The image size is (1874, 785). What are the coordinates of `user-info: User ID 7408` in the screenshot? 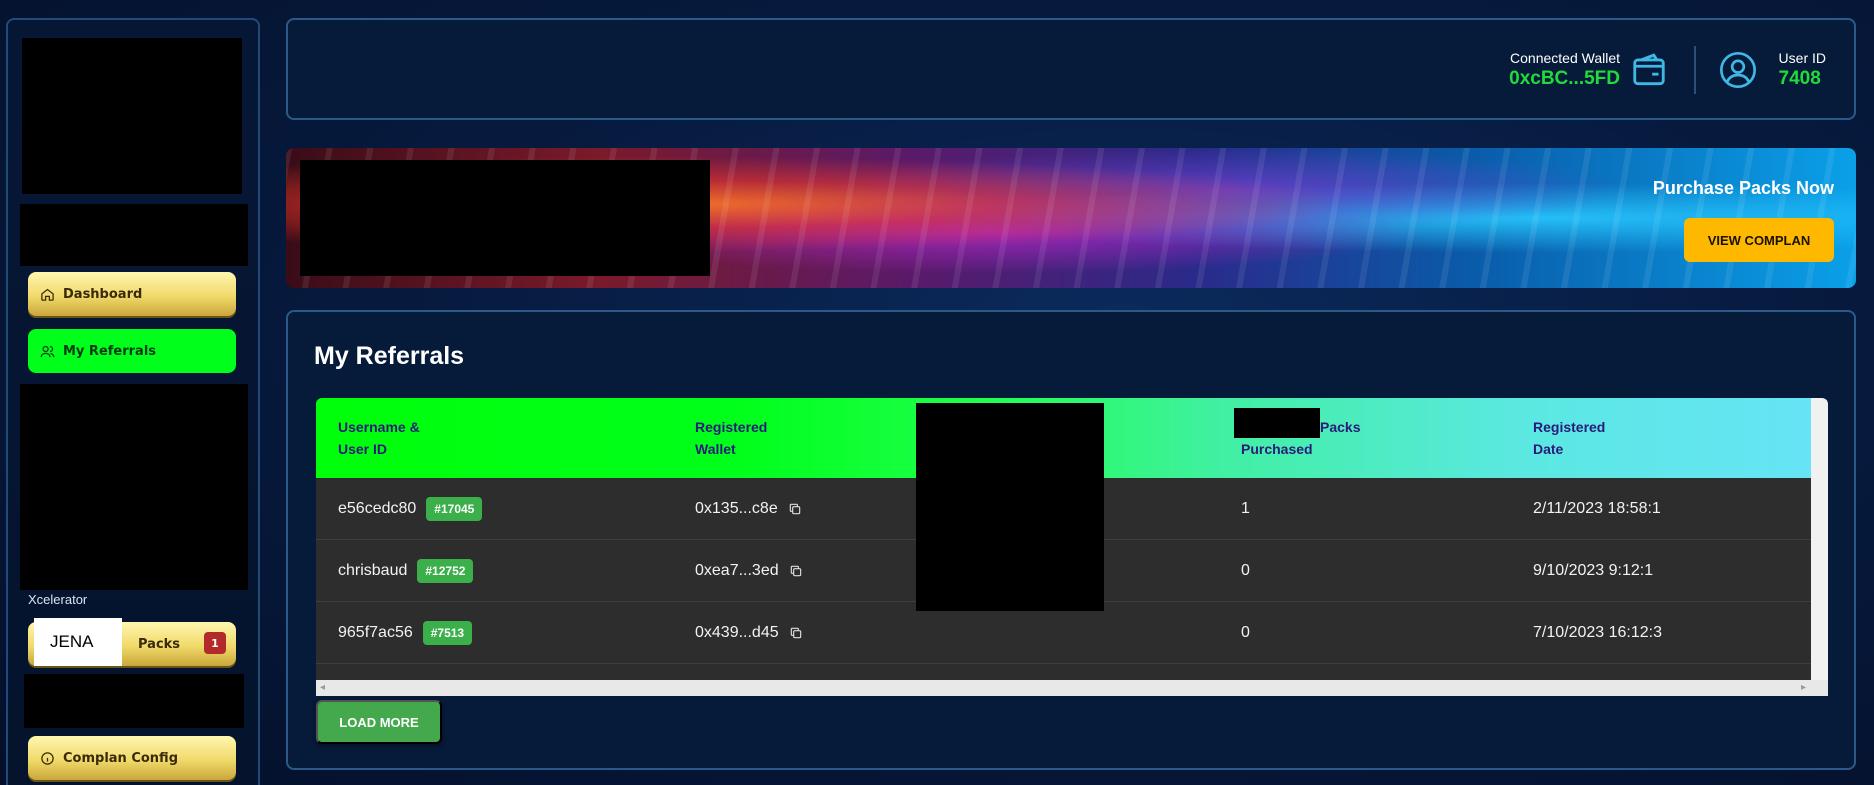 It's located at (1802, 70).